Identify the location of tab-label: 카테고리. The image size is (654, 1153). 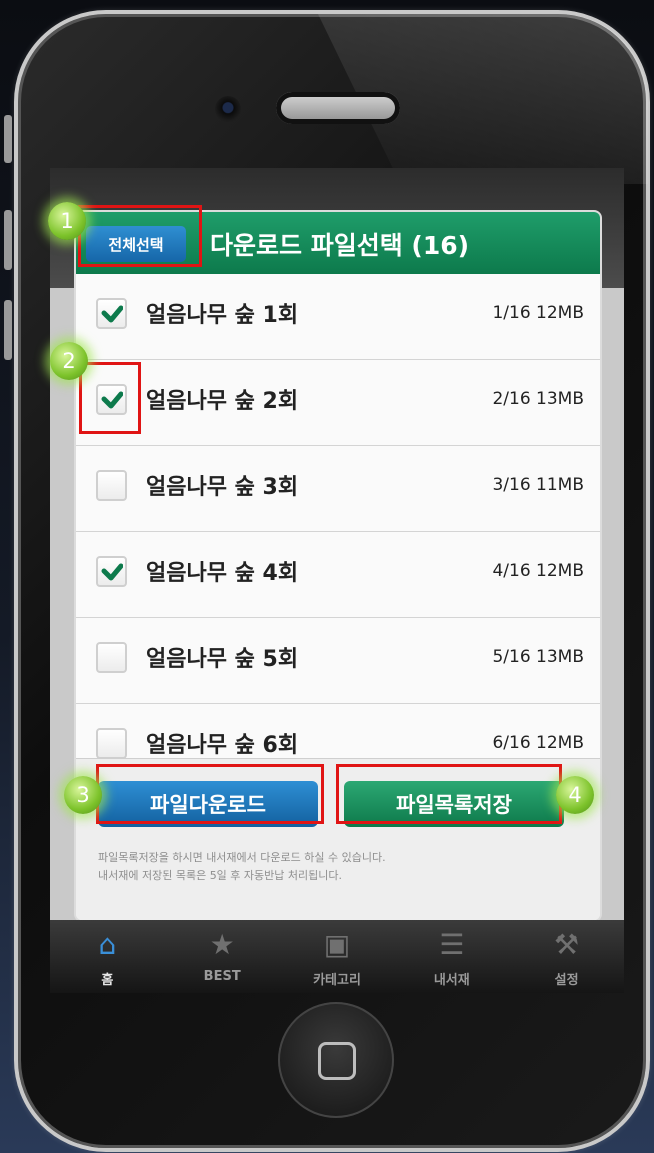
(337, 980).